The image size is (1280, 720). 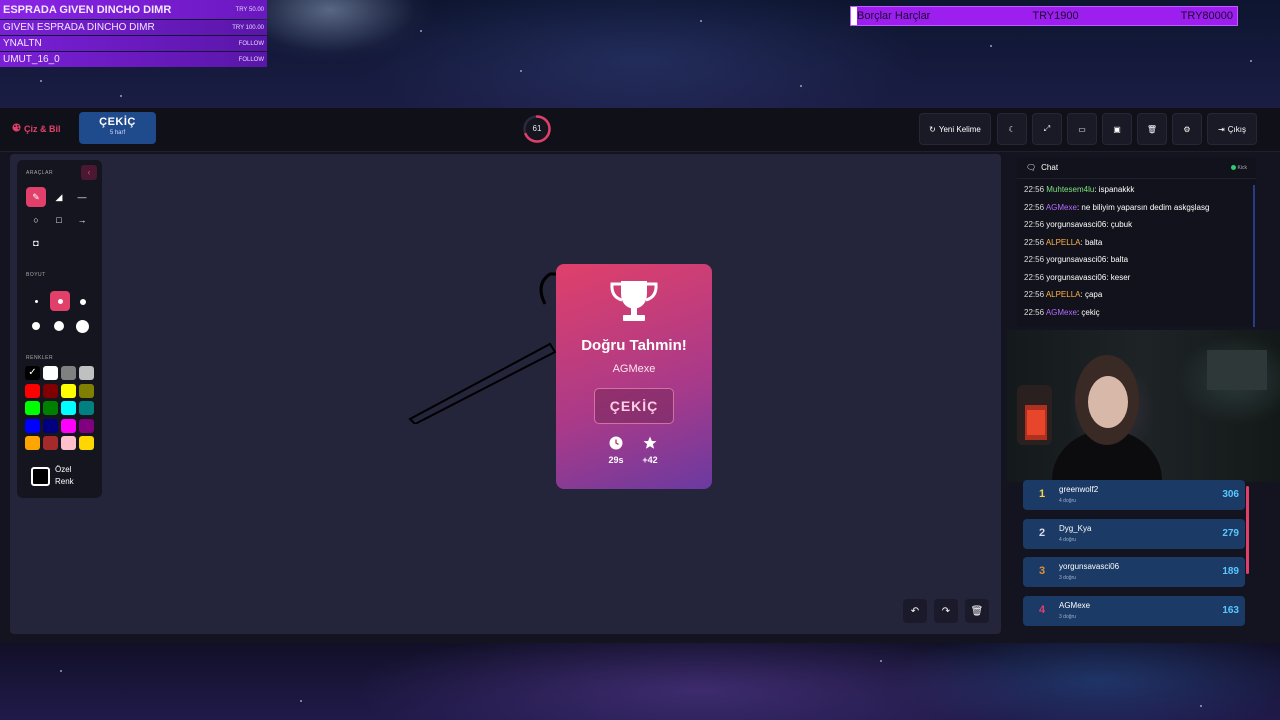 What do you see at coordinates (42, 128) in the screenshot?
I see `brand-name: Çiz & Bil` at bounding box center [42, 128].